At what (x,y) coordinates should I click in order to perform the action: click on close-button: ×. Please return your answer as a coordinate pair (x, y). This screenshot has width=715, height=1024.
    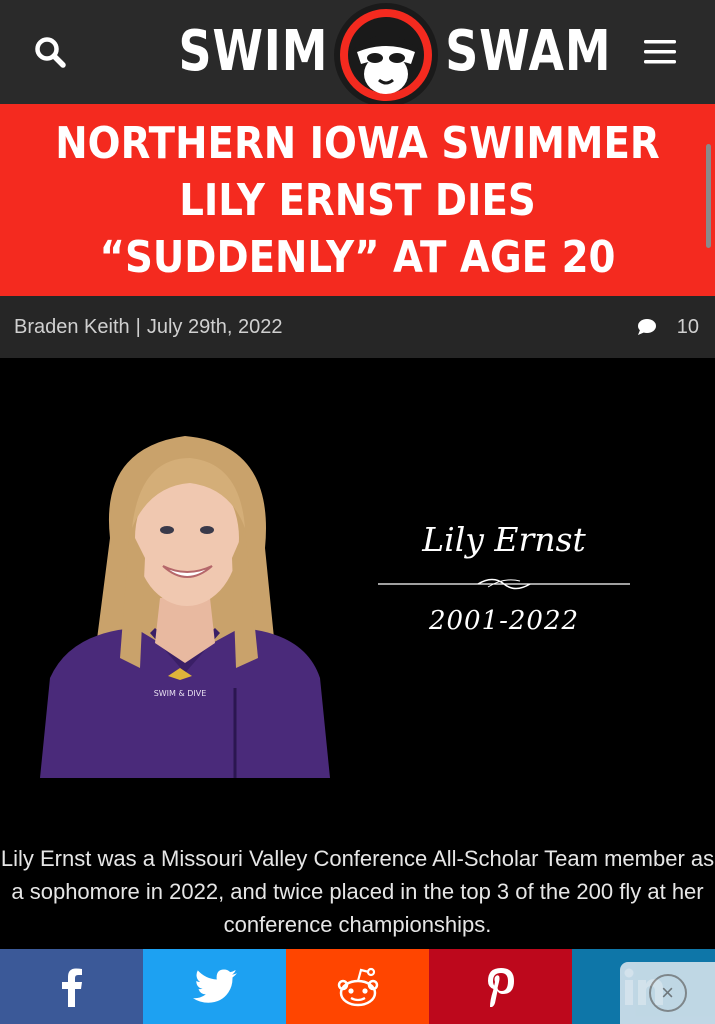
    Looking at the image, I should click on (667, 993).